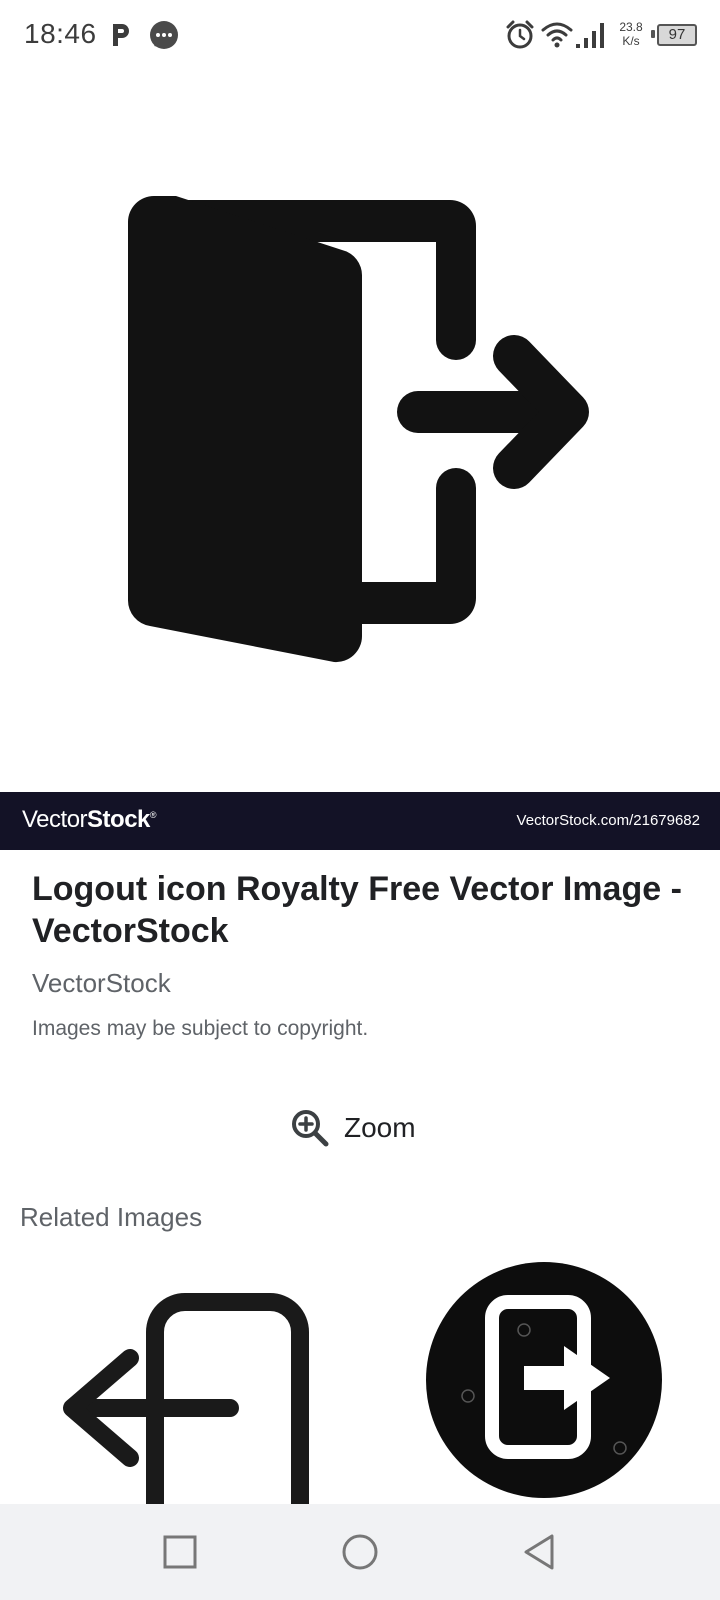  Describe the element at coordinates (164, 35) in the screenshot. I see `message-bubble-icon` at that location.